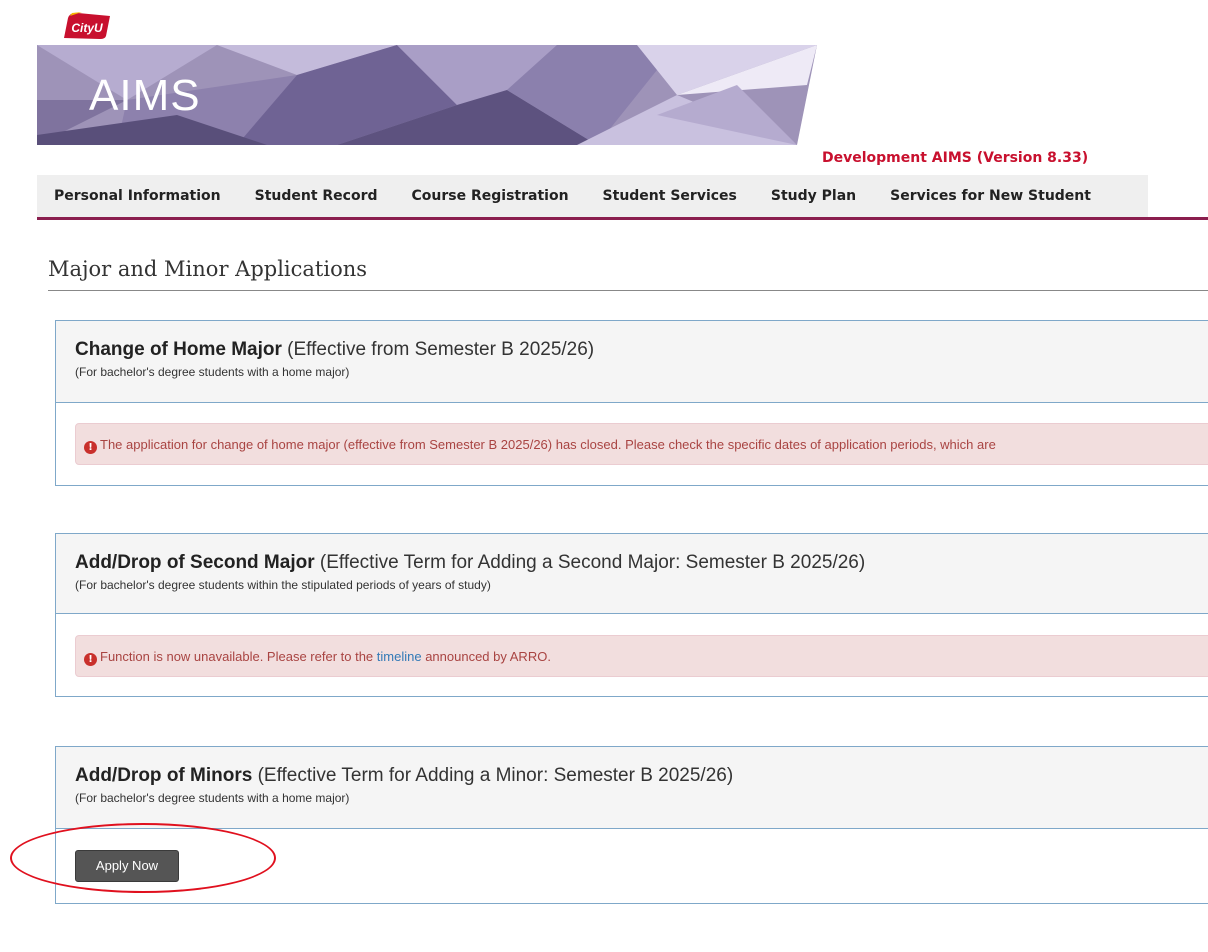 The height and width of the screenshot is (952, 1208). Describe the element at coordinates (813, 196) in the screenshot. I see `nav-item-study-plan: Study Plan` at that location.